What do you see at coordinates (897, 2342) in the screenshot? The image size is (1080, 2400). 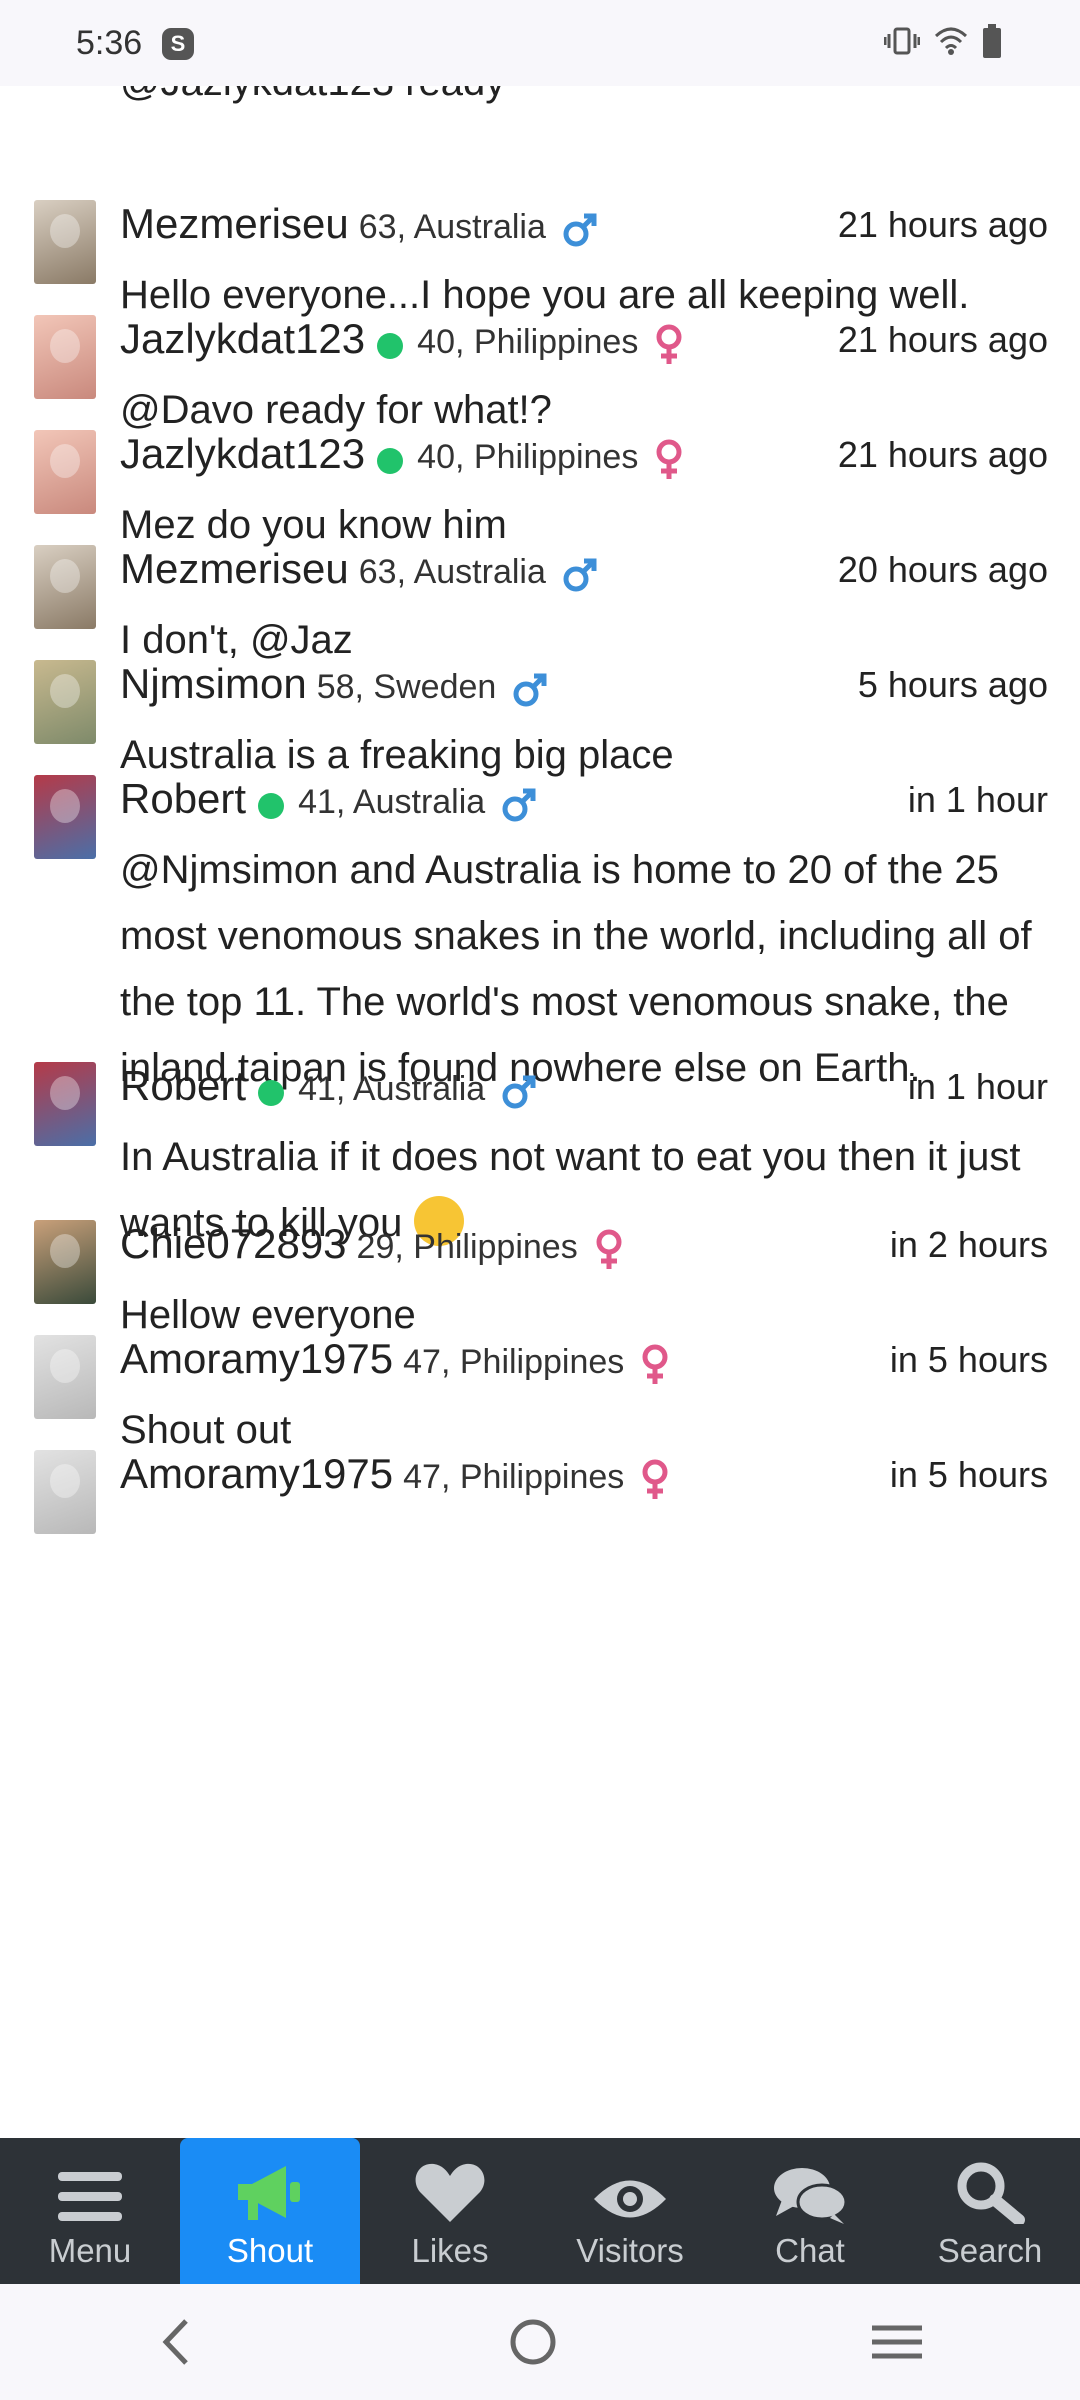 I see `recents-icon` at bounding box center [897, 2342].